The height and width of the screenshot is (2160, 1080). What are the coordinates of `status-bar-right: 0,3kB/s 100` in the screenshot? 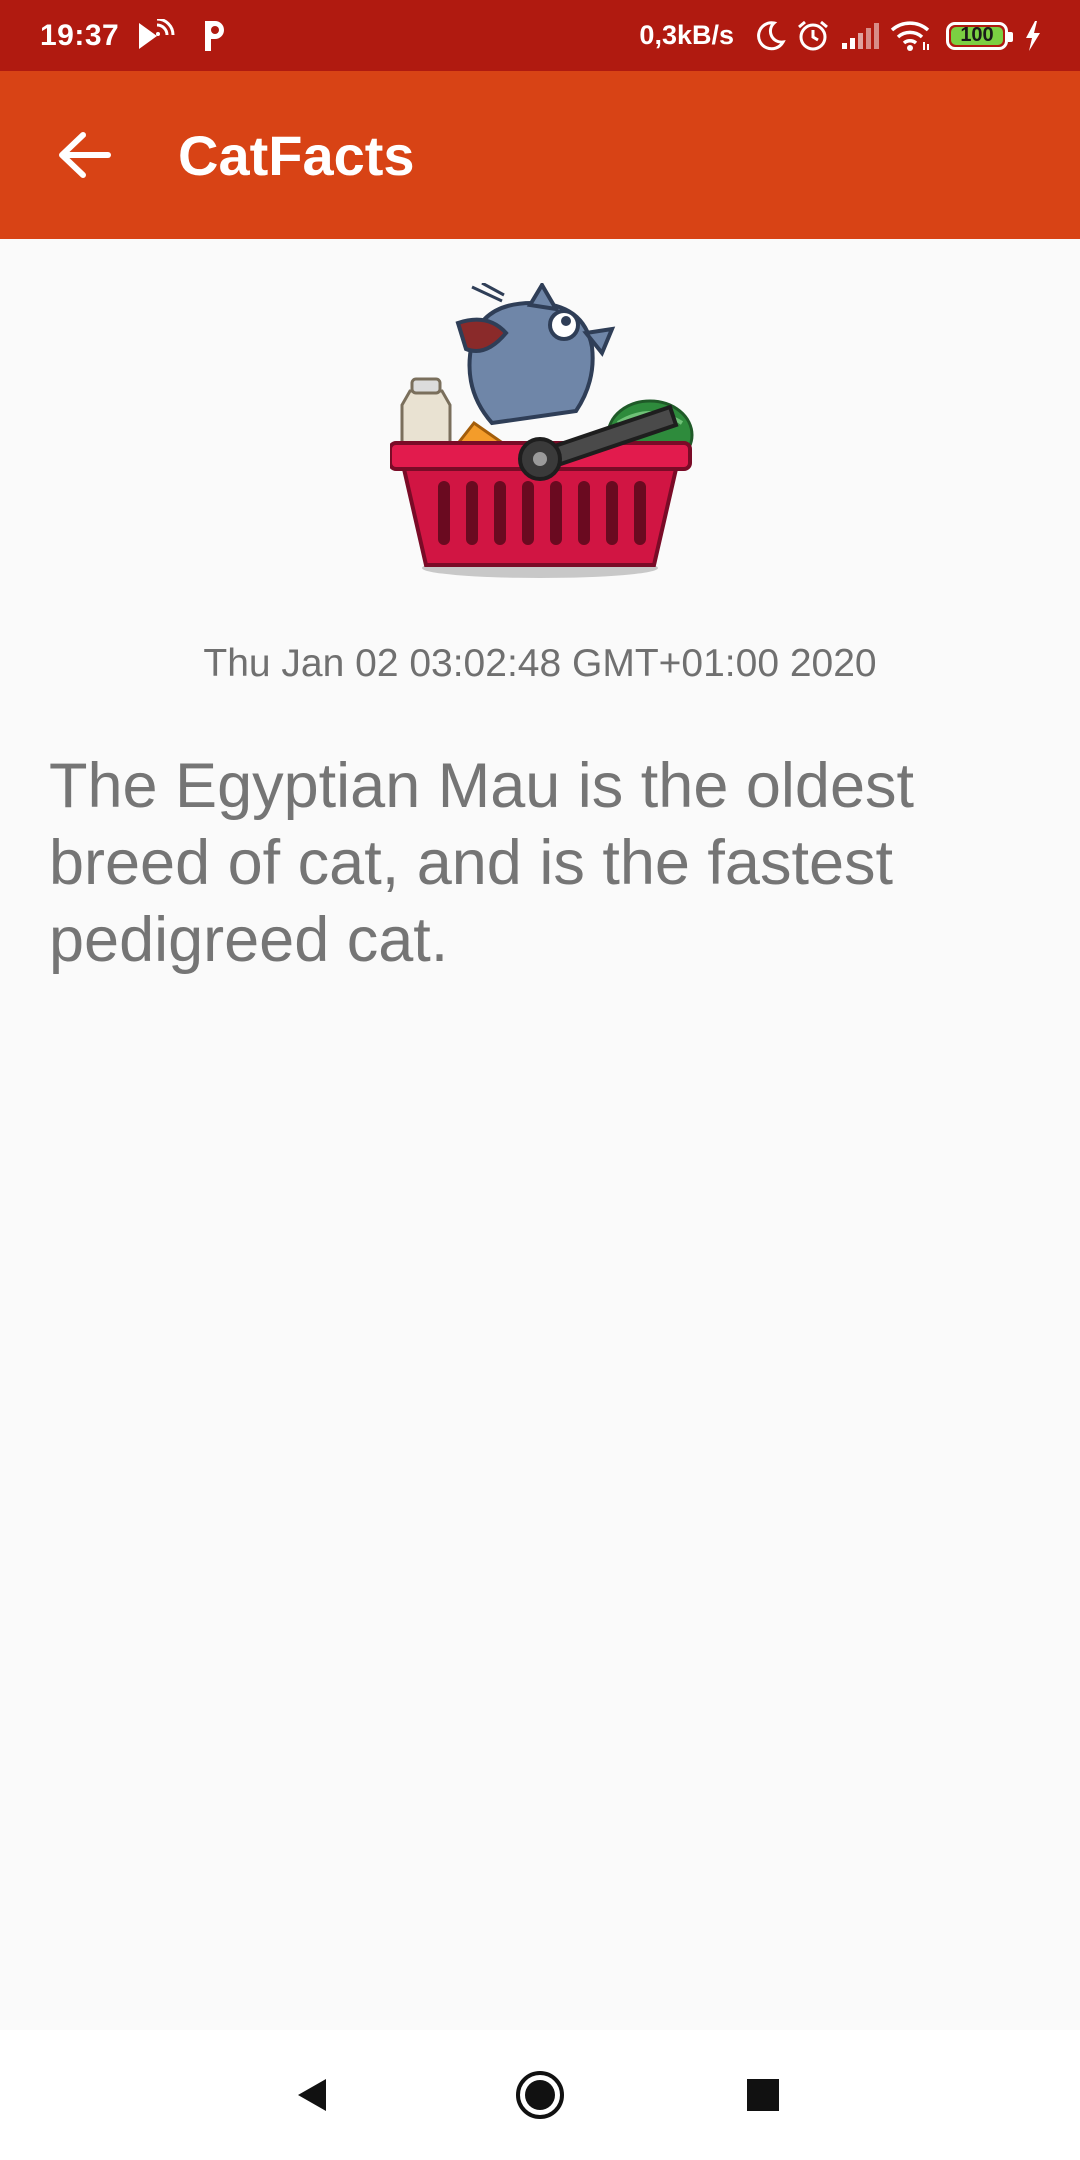 It's located at (840, 36).